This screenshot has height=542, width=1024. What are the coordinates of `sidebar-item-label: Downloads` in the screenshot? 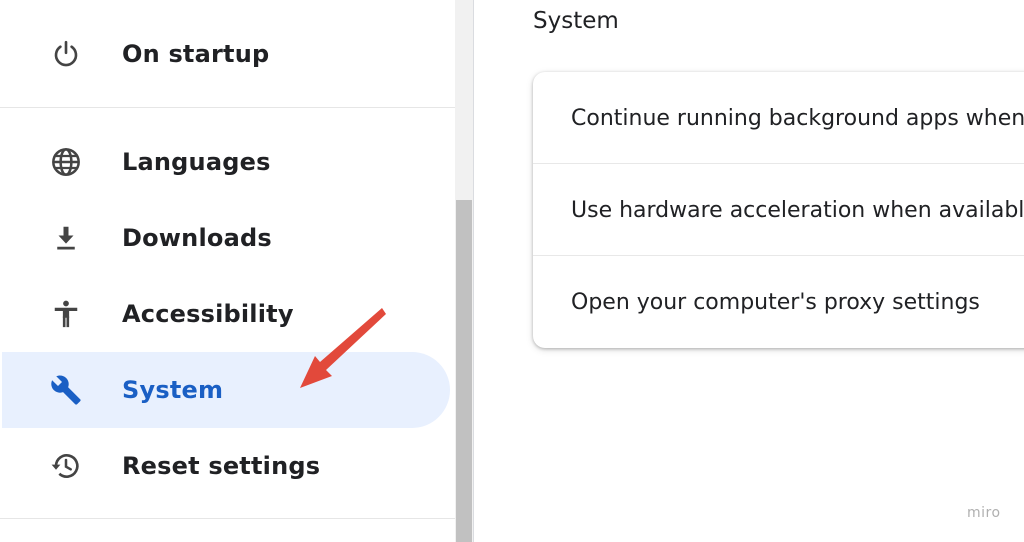 It's located at (197, 238).